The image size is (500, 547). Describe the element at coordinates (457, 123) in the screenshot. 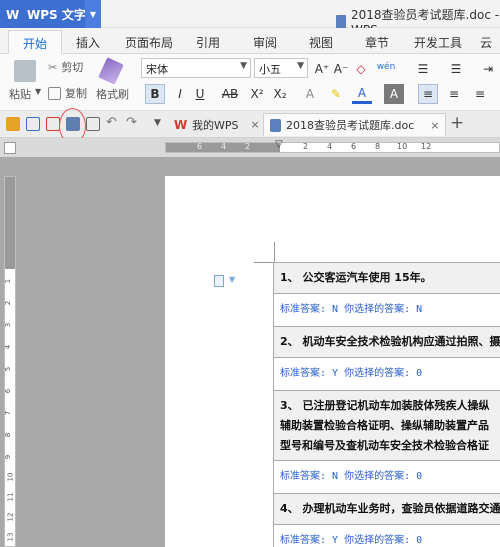

I see `plus-icon: +` at that location.